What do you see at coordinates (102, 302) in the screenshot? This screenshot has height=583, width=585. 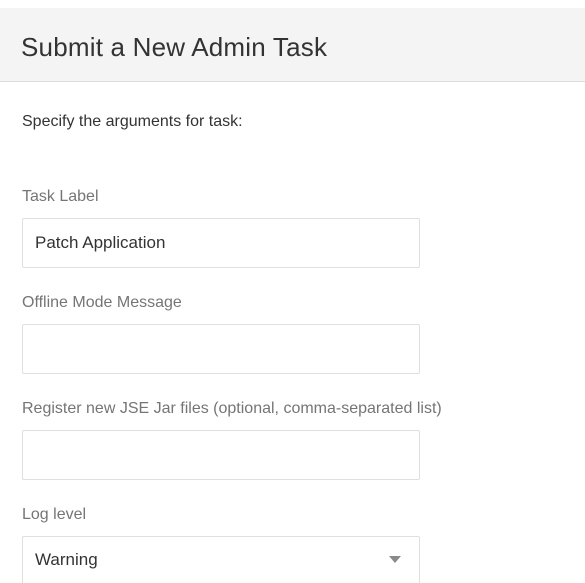 I see `offline-mode-message-label: Offline Mode Message` at bounding box center [102, 302].